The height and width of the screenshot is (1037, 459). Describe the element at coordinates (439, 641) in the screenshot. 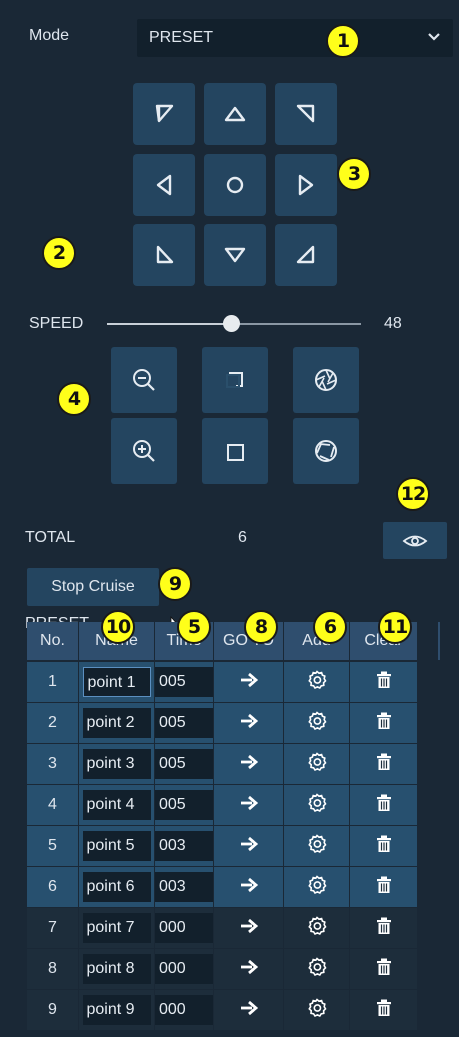

I see `table-scrollbar` at that location.